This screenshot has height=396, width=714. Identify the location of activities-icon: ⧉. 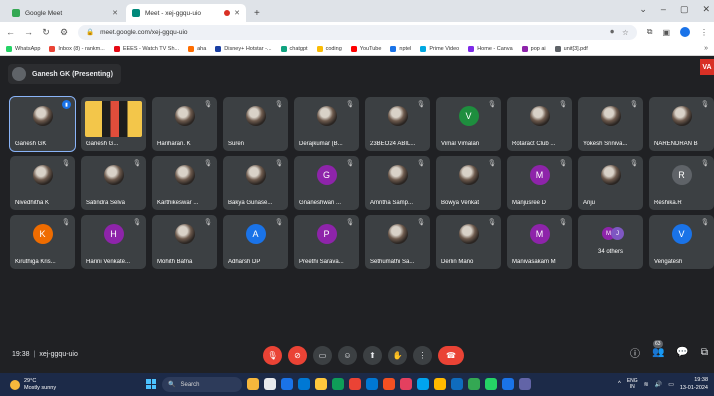
(704, 352).